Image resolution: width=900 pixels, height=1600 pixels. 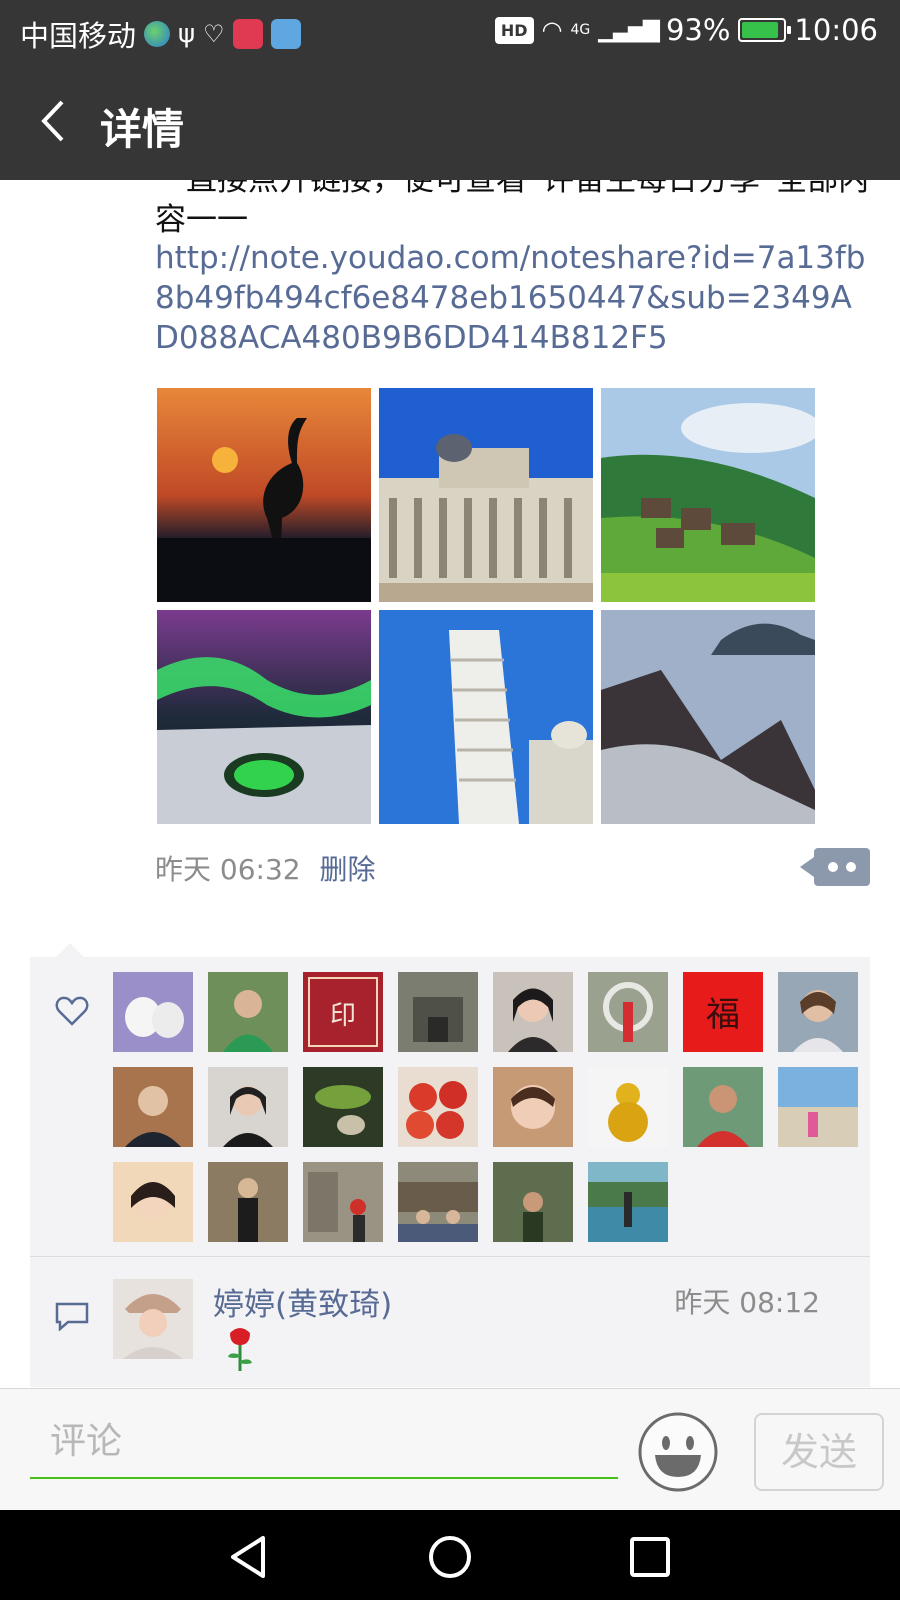 What do you see at coordinates (819, 1452) in the screenshot?
I see `send-button: 发送` at bounding box center [819, 1452].